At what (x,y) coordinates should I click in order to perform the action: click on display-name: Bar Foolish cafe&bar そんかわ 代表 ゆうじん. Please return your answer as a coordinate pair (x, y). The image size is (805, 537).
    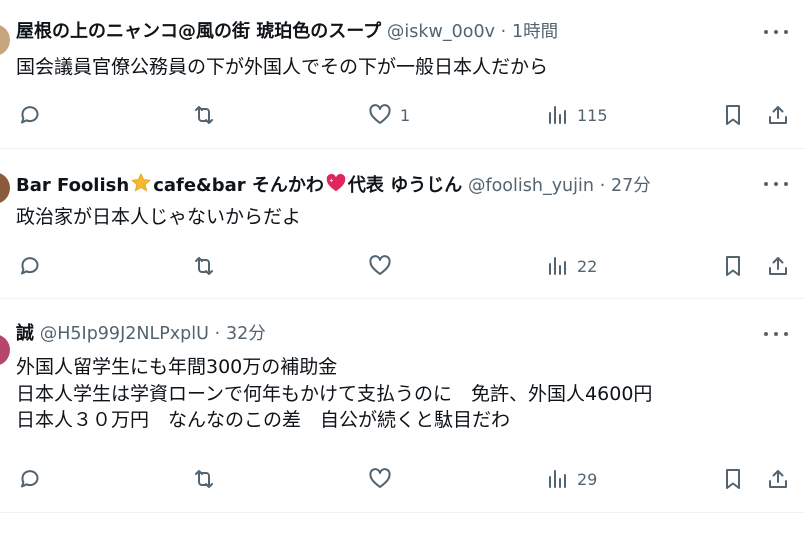
    Looking at the image, I should click on (239, 184).